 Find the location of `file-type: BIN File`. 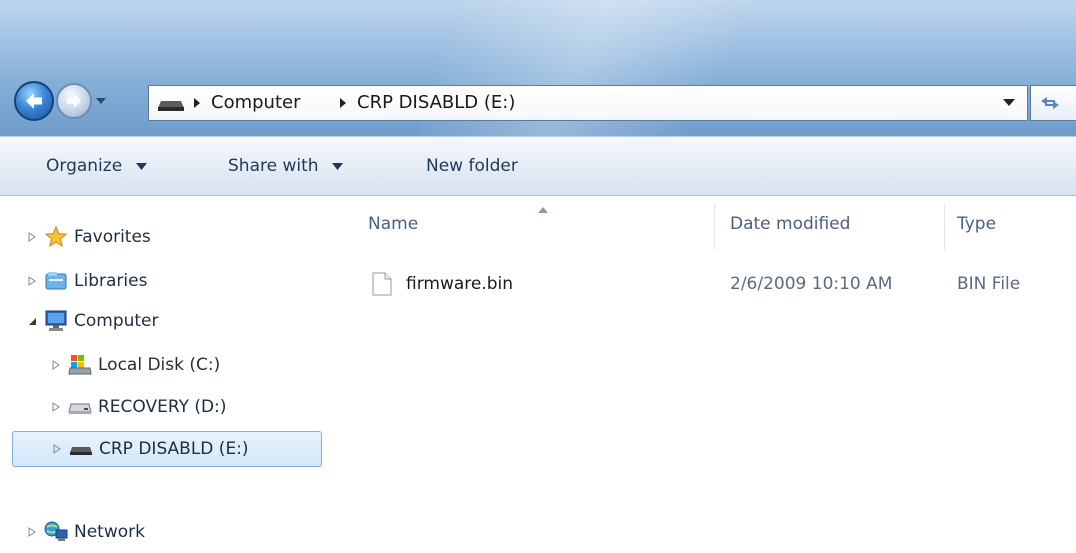

file-type: BIN File is located at coordinates (989, 284).